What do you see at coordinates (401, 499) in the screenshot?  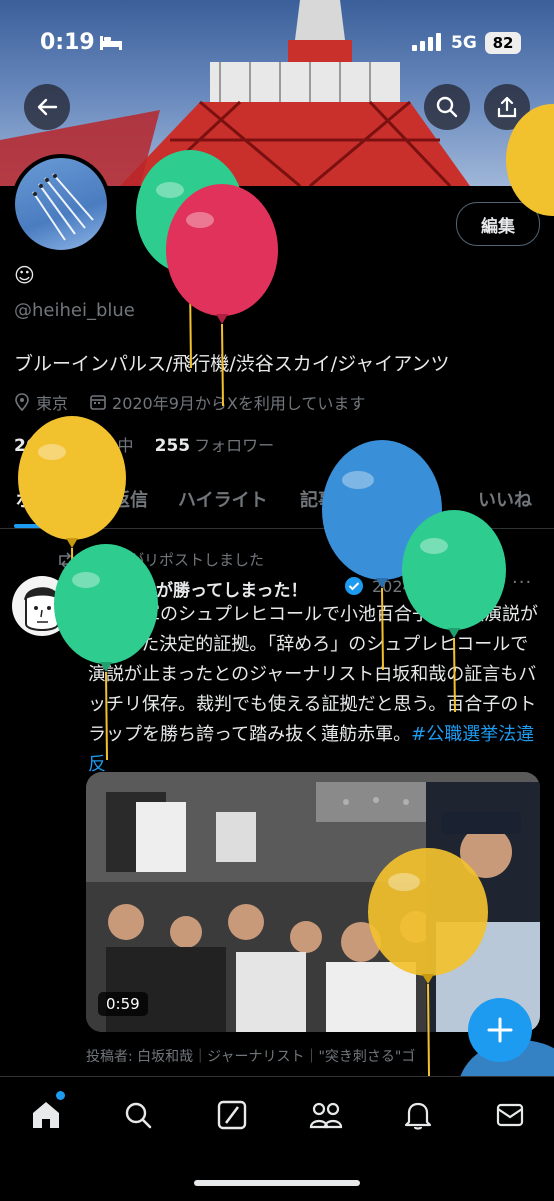 I see `tab-media: メディア` at bounding box center [401, 499].